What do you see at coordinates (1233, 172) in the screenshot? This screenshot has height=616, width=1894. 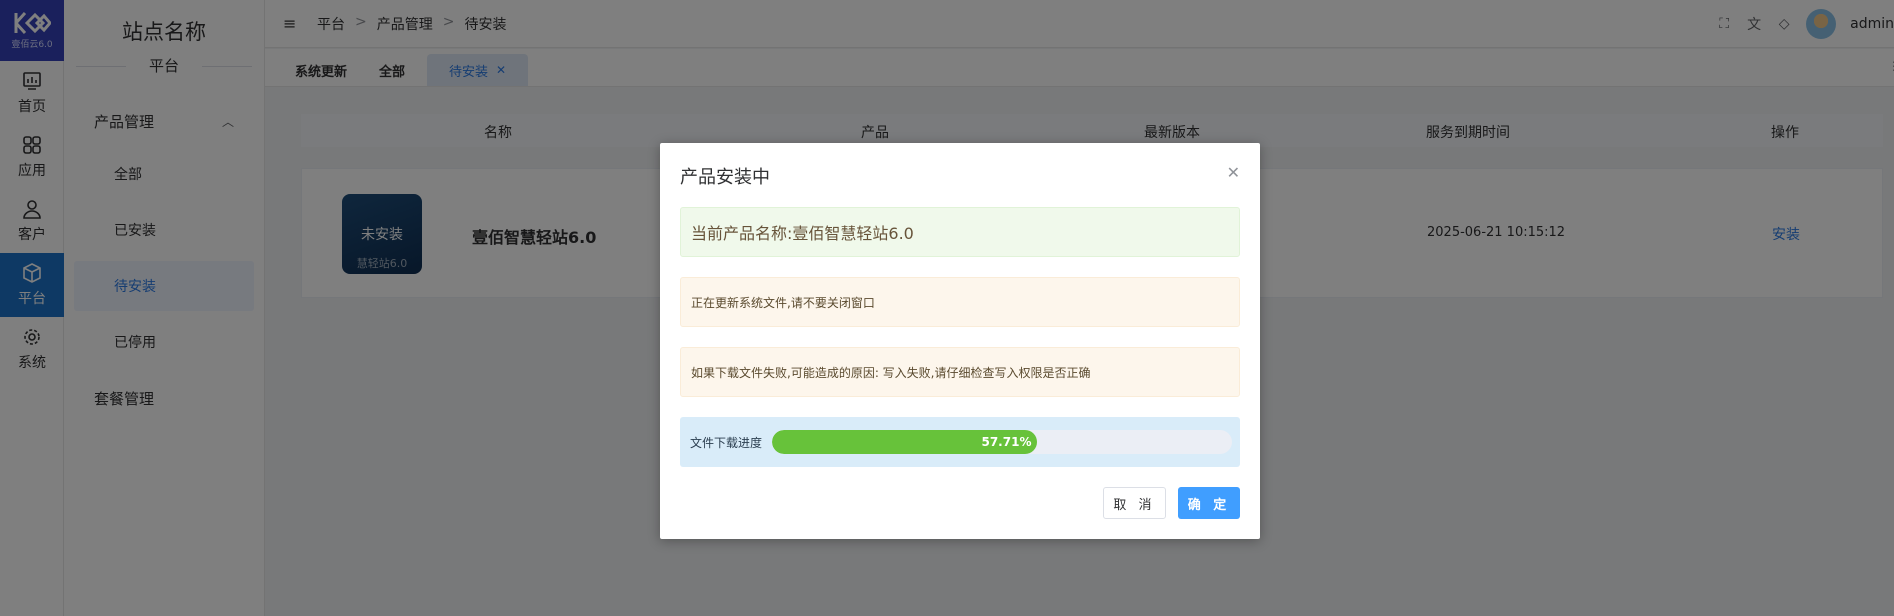 I see `close-icon: ✕` at bounding box center [1233, 172].